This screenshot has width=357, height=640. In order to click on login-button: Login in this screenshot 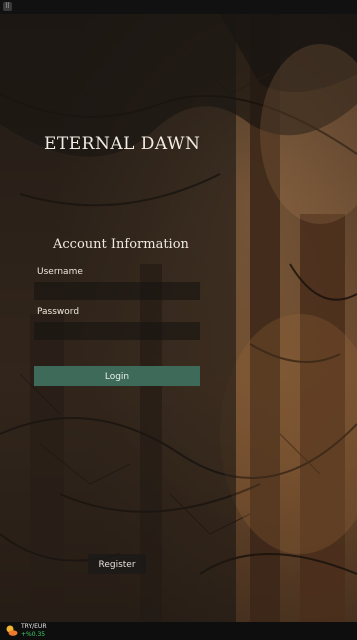, I will do `click(117, 376)`.